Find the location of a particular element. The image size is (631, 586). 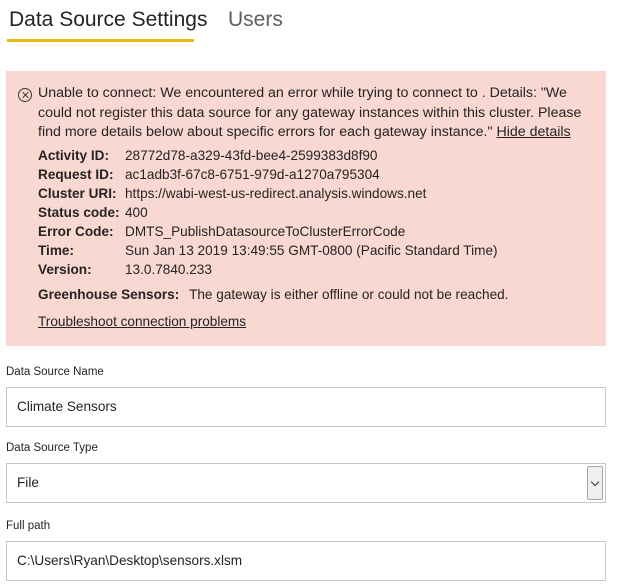

tab-users: Users is located at coordinates (255, 20).